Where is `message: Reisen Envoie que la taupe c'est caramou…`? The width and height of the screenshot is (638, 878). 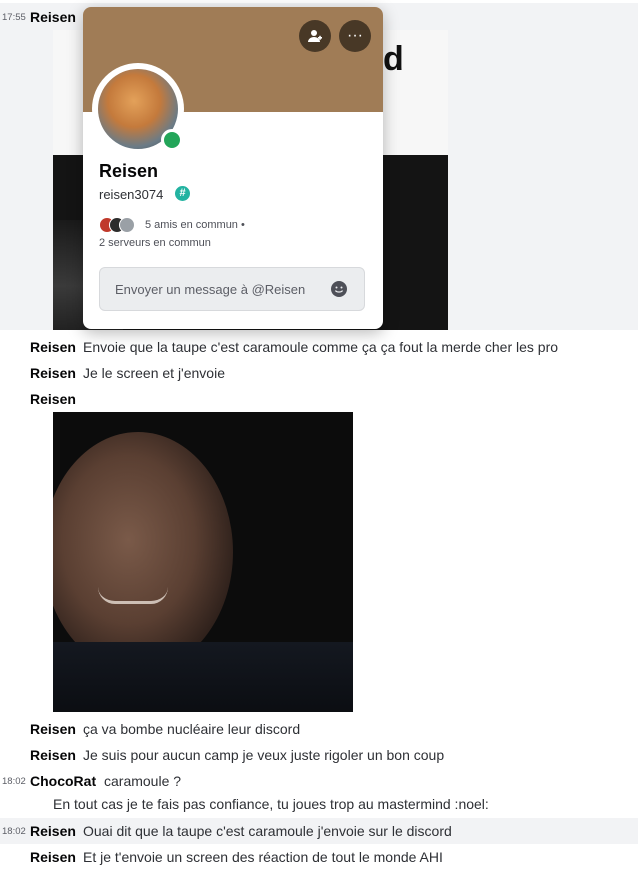 message: Reisen Envoie que la taupe c'est caramou… is located at coordinates (319, 348).